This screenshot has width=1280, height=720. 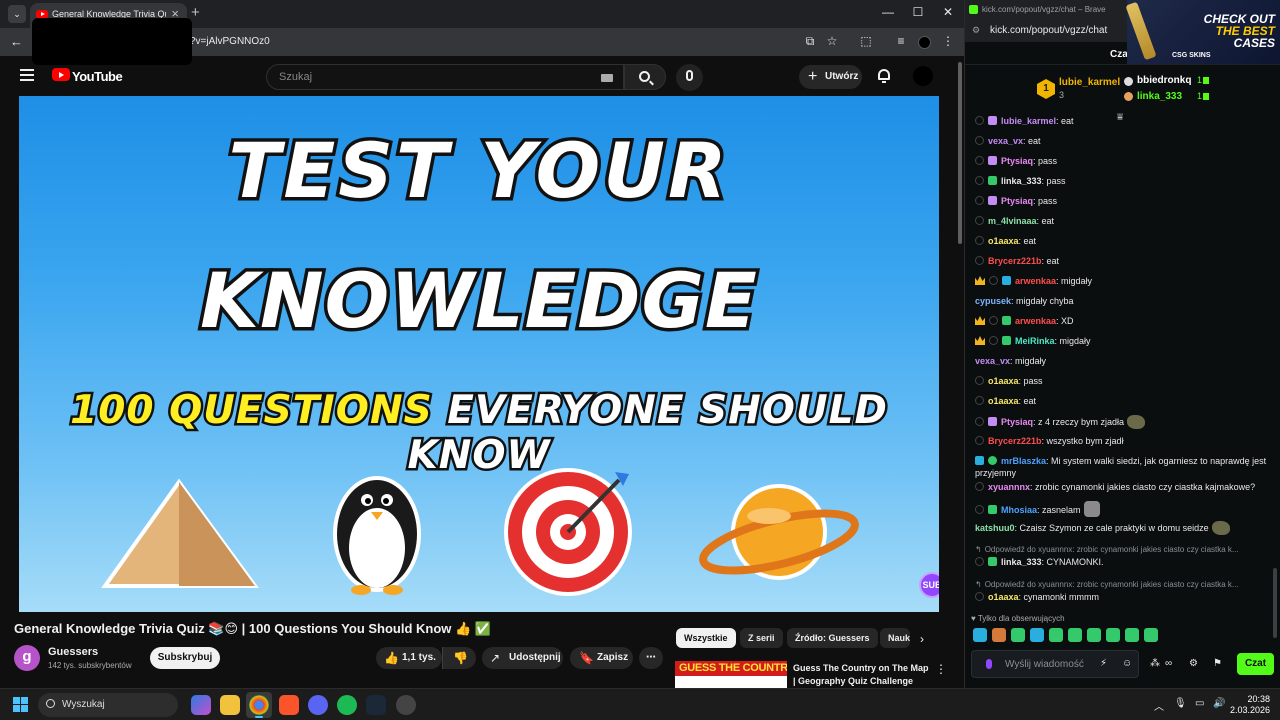 I want to click on discord-icon, so click(x=318, y=705).